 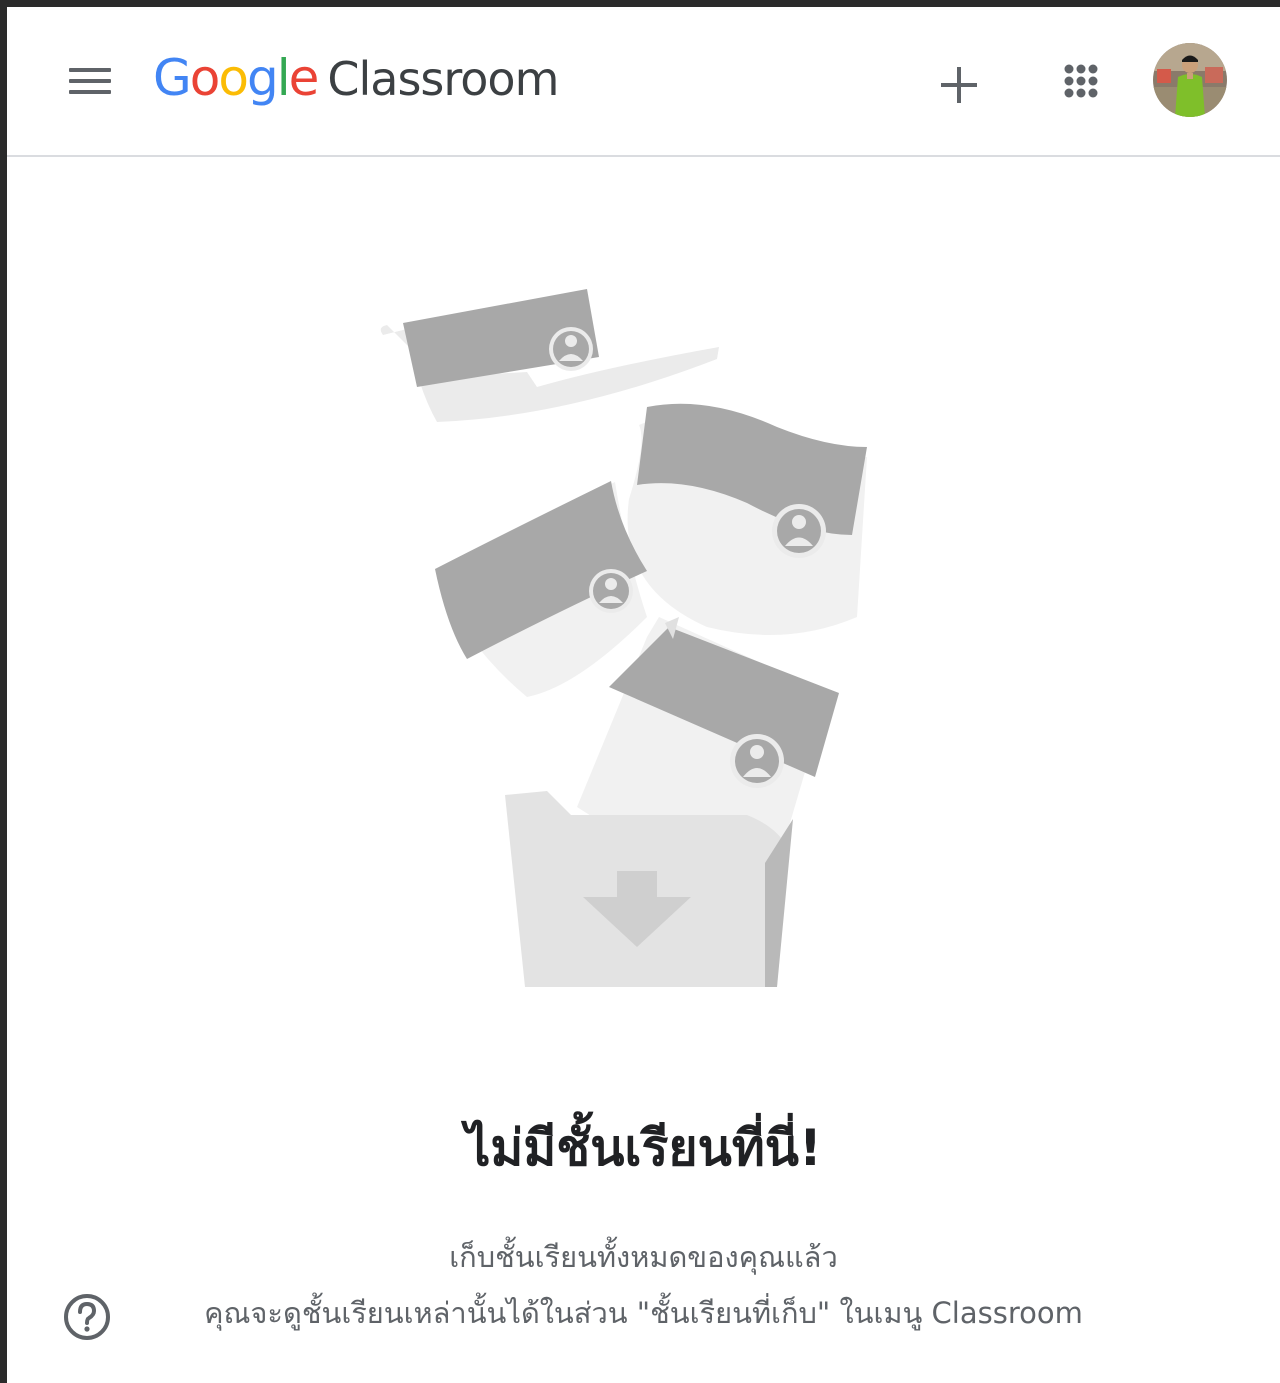 I want to click on help-button, so click(x=87, y=1317).